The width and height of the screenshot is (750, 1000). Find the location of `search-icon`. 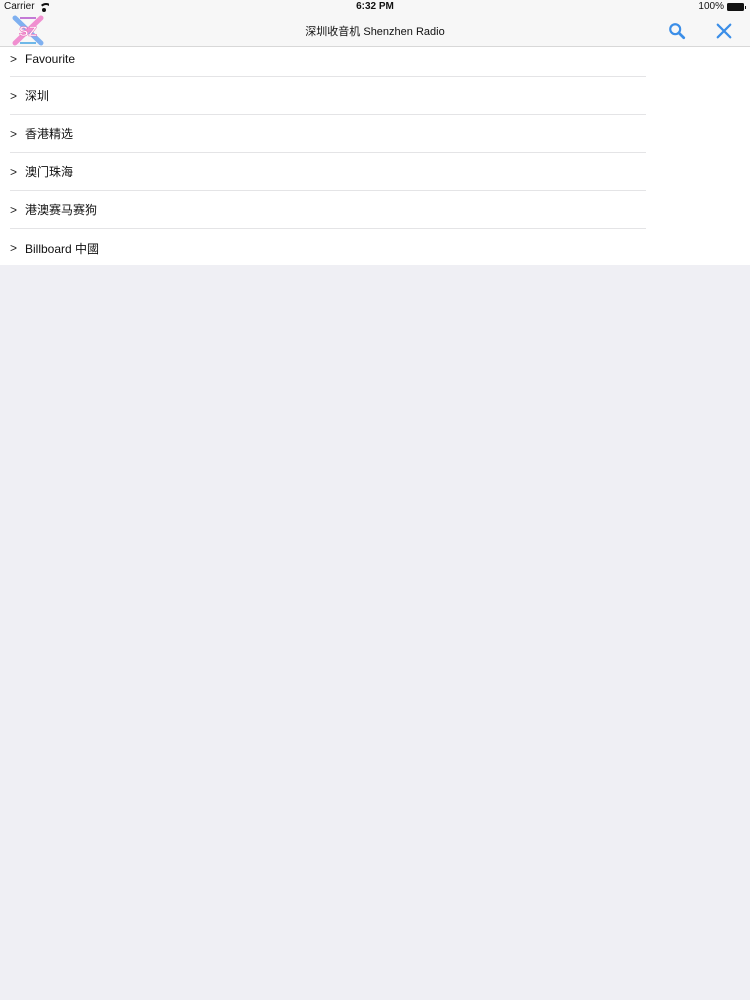

search-icon is located at coordinates (677, 31).